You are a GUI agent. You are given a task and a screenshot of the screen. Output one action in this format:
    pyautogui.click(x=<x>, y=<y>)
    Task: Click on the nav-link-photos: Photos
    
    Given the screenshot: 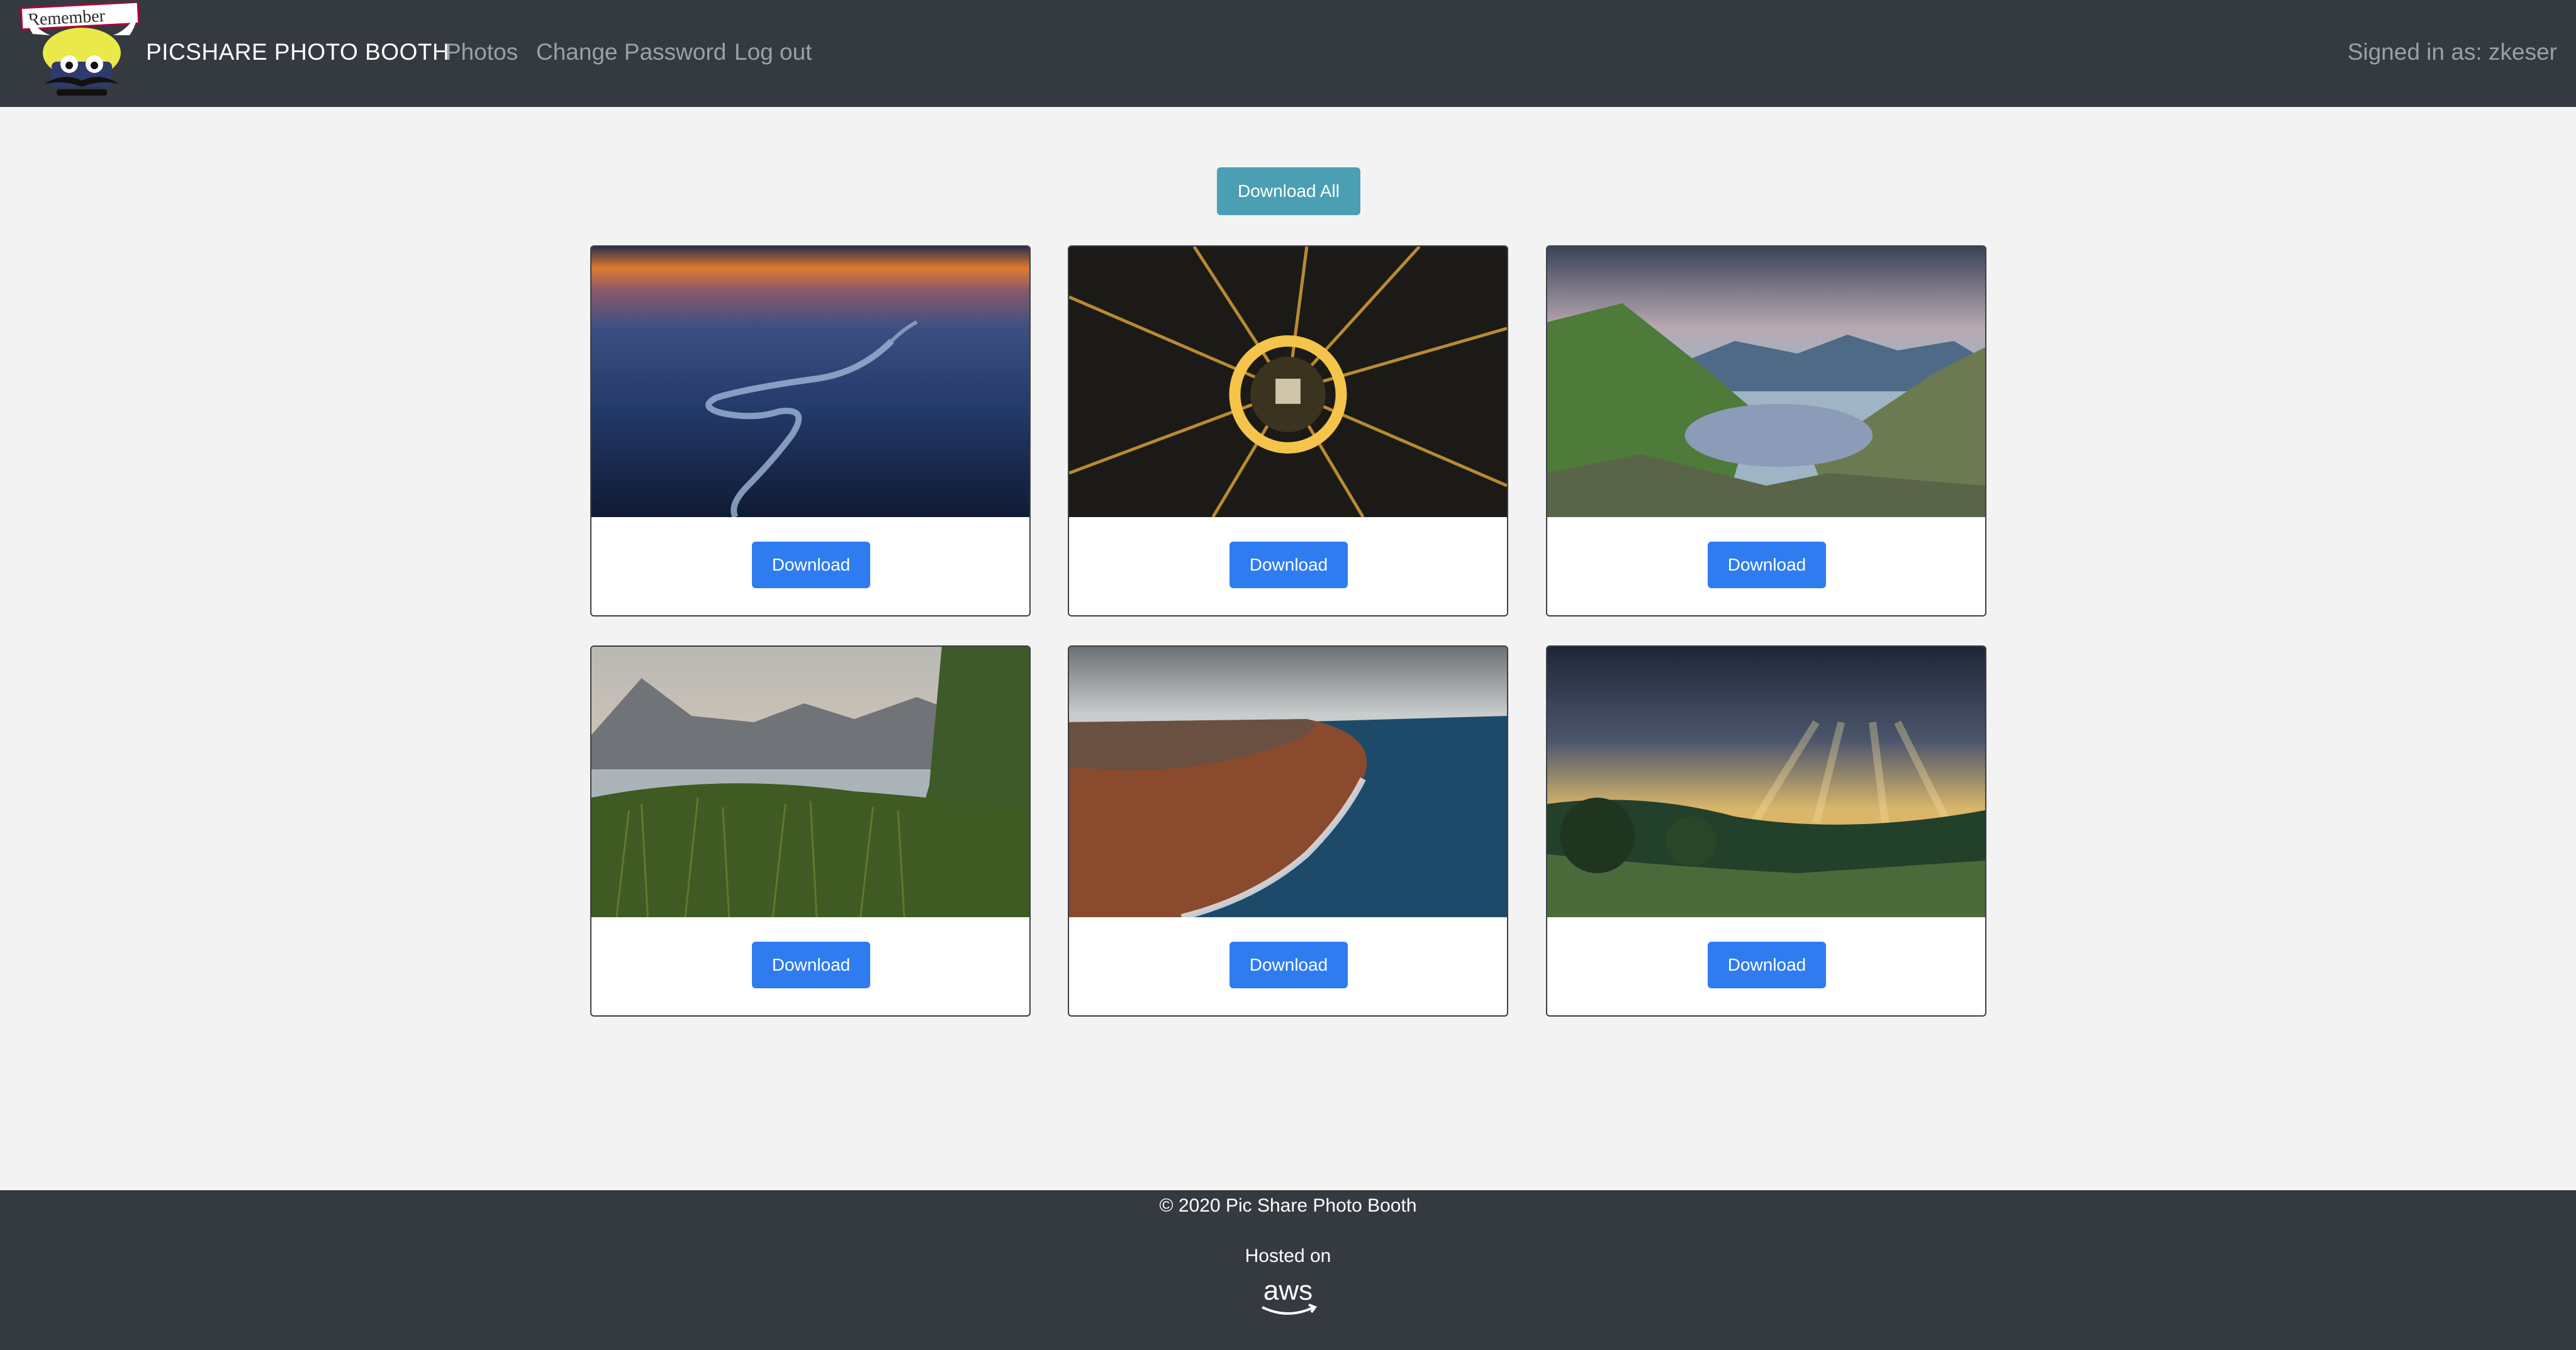 What is the action you would take?
    pyautogui.click(x=481, y=52)
    